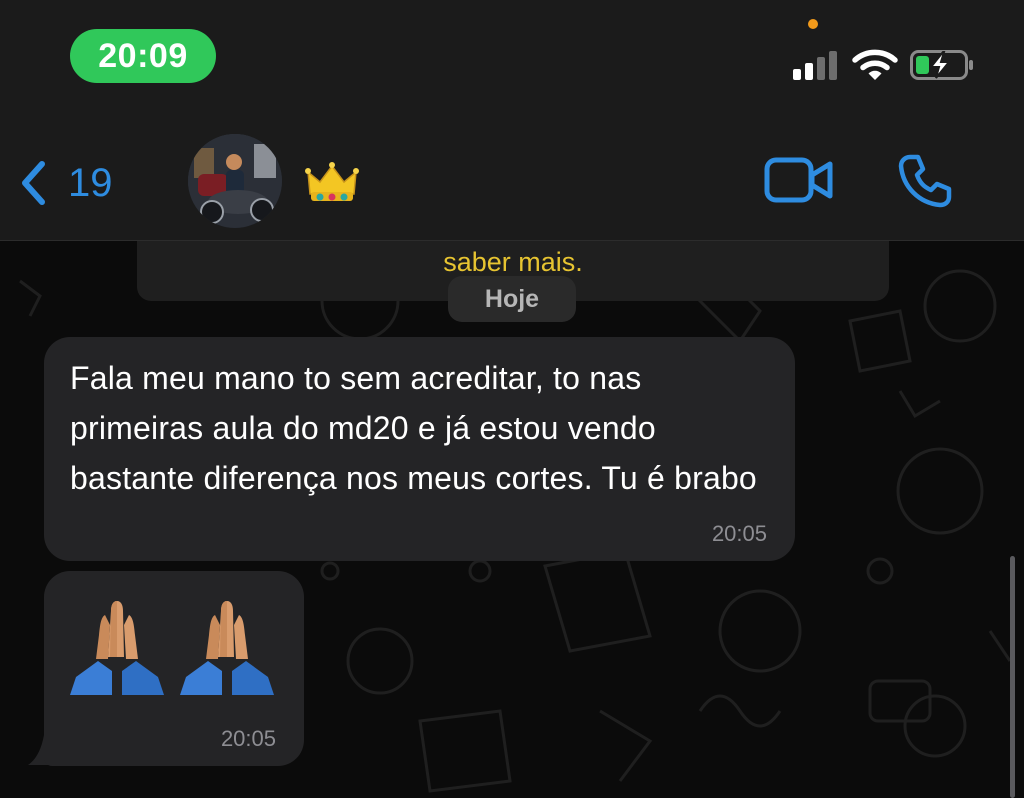 Image resolution: width=1024 pixels, height=798 pixels. Describe the element at coordinates (512, 299) in the screenshot. I see `date-divider: Hoje` at that location.